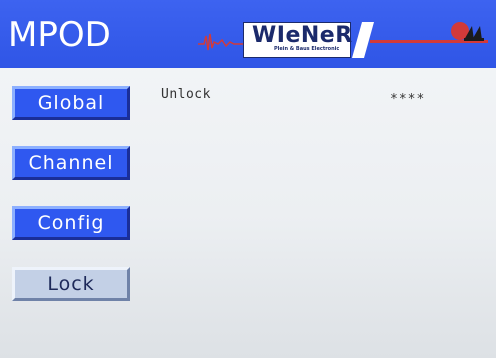  I want to click on app-title: MPOD, so click(59, 35).